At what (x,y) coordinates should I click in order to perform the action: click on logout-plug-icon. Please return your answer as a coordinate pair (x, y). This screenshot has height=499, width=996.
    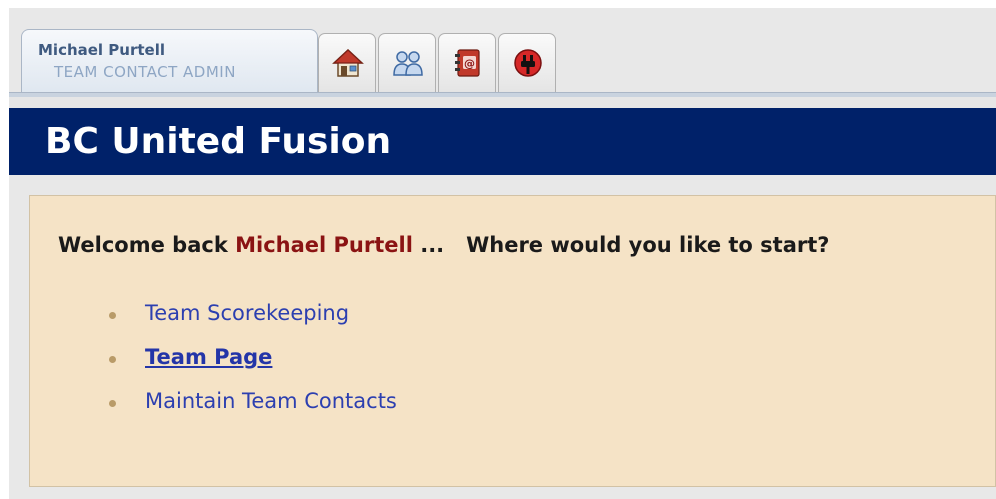
    Looking at the image, I should click on (528, 63).